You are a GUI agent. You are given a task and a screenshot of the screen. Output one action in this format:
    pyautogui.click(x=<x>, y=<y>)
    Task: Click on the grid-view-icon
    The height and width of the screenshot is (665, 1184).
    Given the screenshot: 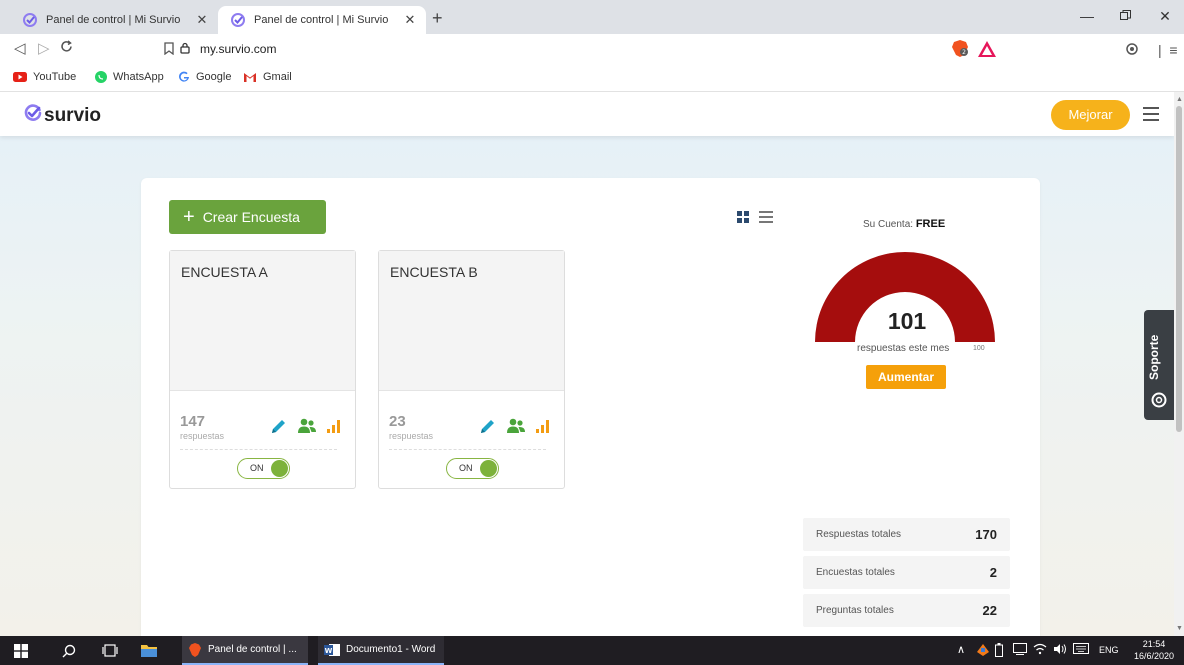 What is the action you would take?
    pyautogui.click(x=743, y=217)
    